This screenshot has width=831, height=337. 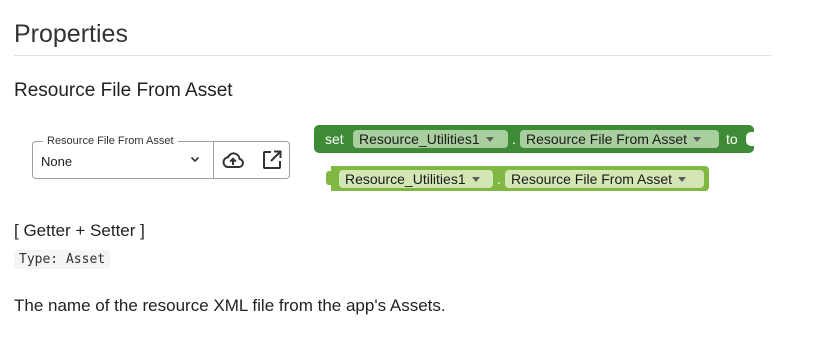 I want to click on asset-select-value: None, so click(x=57, y=161).